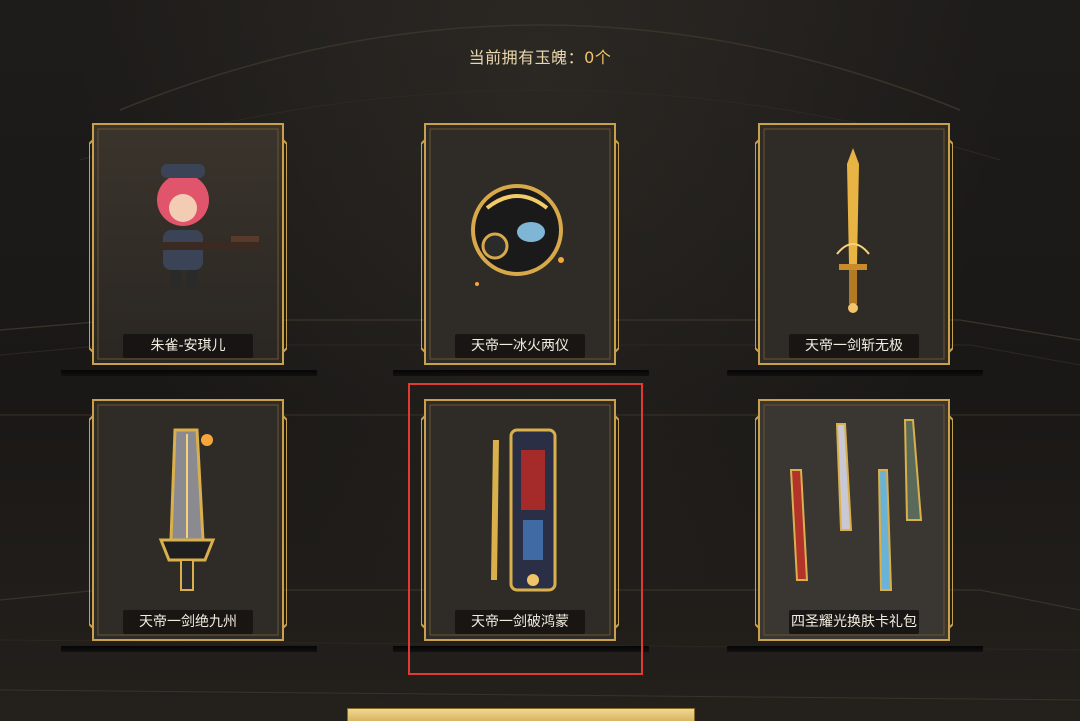 The width and height of the screenshot is (1080, 721). I want to click on page-title: 当前拥有玉魄：0个, so click(540, 56).